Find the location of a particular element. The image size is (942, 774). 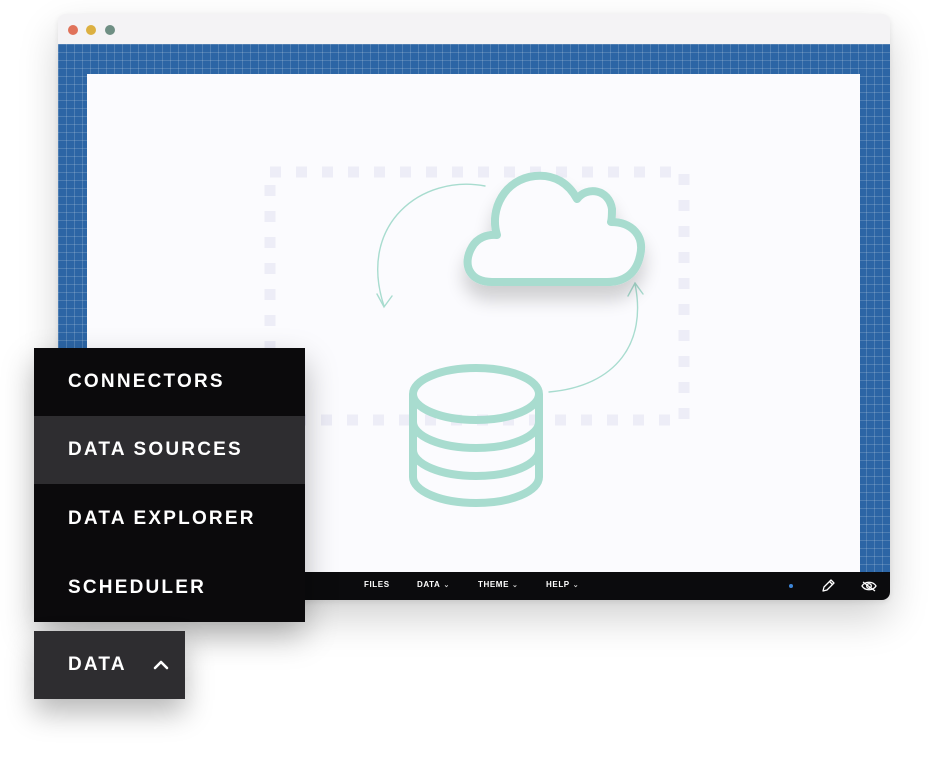

toolbar-theme-menu: THEME ⌄ is located at coordinates (498, 584).